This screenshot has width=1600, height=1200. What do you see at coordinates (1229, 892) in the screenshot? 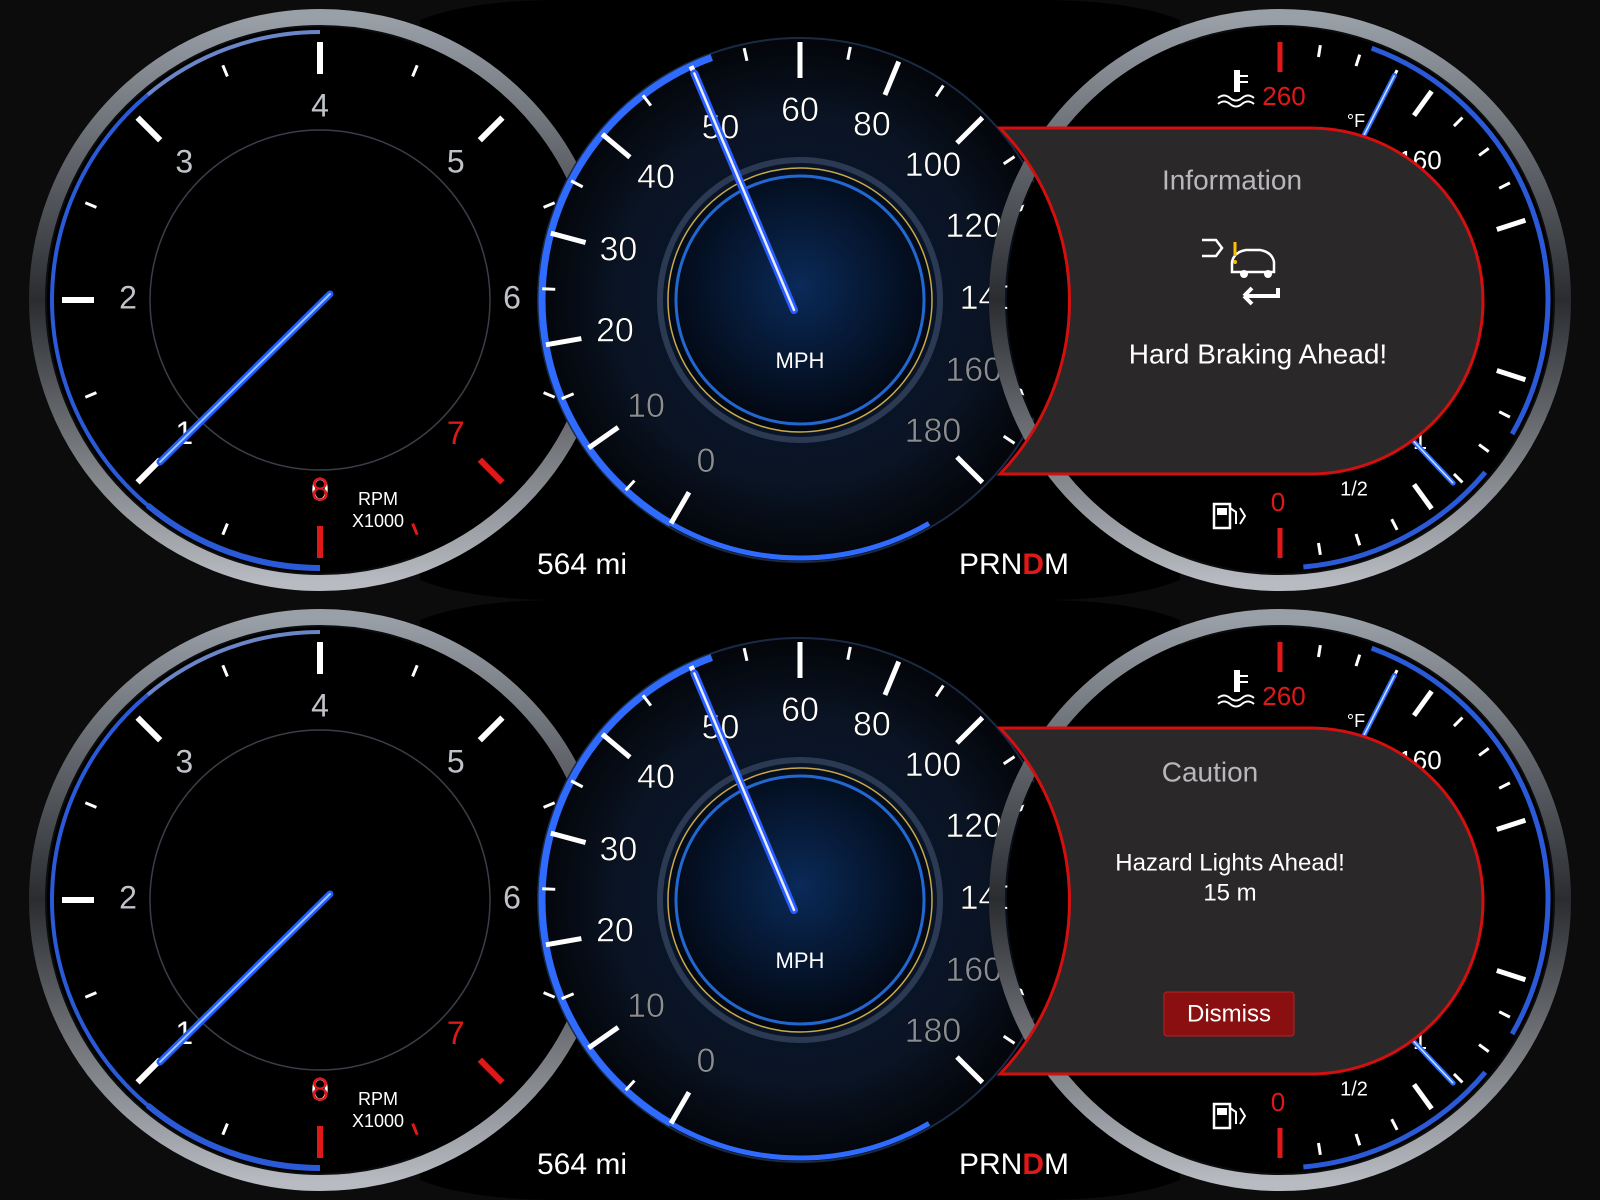
I see `alert-message-distance: 15 m` at bounding box center [1229, 892].